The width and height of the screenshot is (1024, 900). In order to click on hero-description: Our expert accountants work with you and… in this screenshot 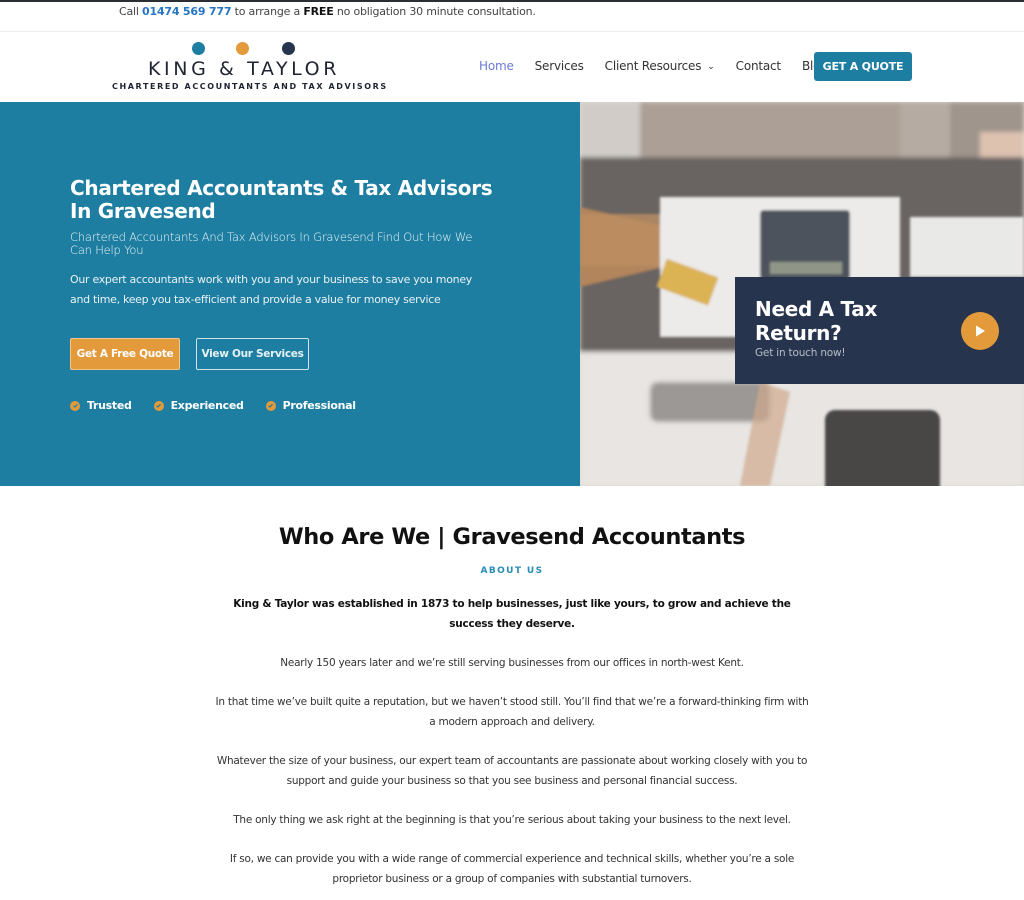, I will do `click(271, 289)`.